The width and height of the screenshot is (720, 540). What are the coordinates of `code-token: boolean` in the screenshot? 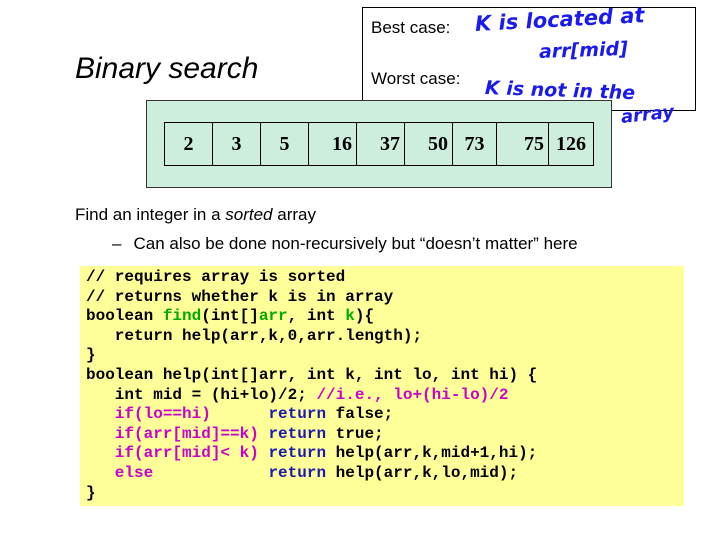 It's located at (124, 316).